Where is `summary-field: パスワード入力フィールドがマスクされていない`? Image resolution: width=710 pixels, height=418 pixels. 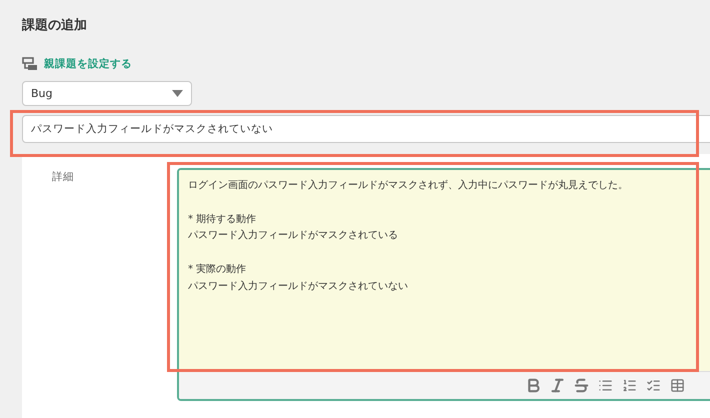
summary-field: パスワード入力フィールドがマスクされていない is located at coordinates (366, 129).